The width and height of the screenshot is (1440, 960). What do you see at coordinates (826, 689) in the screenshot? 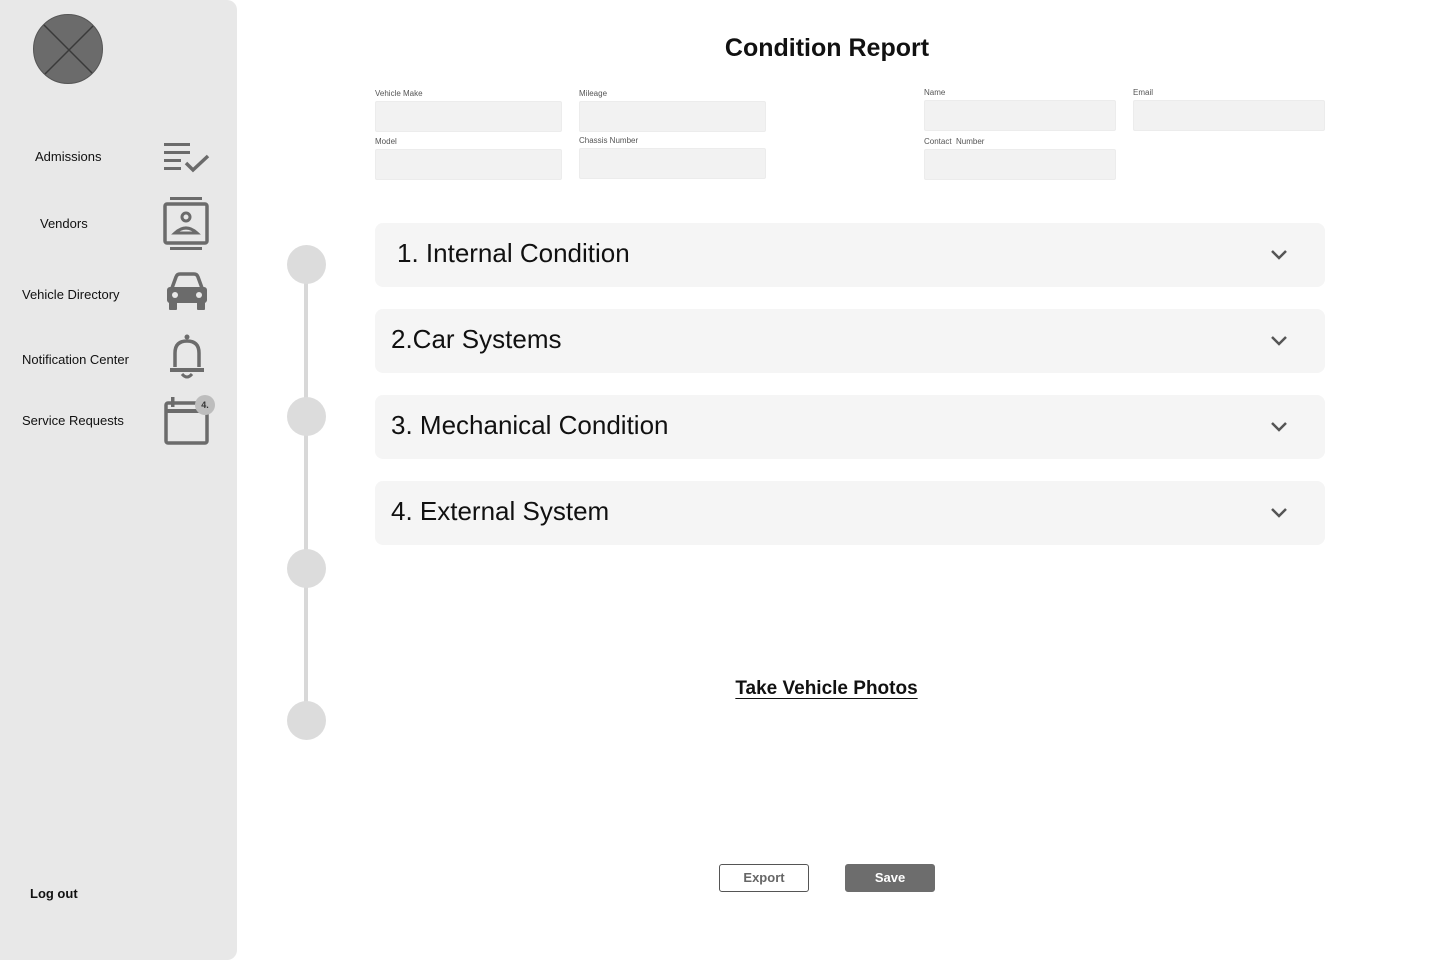
I see `take-vehicle-photos-link: Take Vehicle Photos` at bounding box center [826, 689].